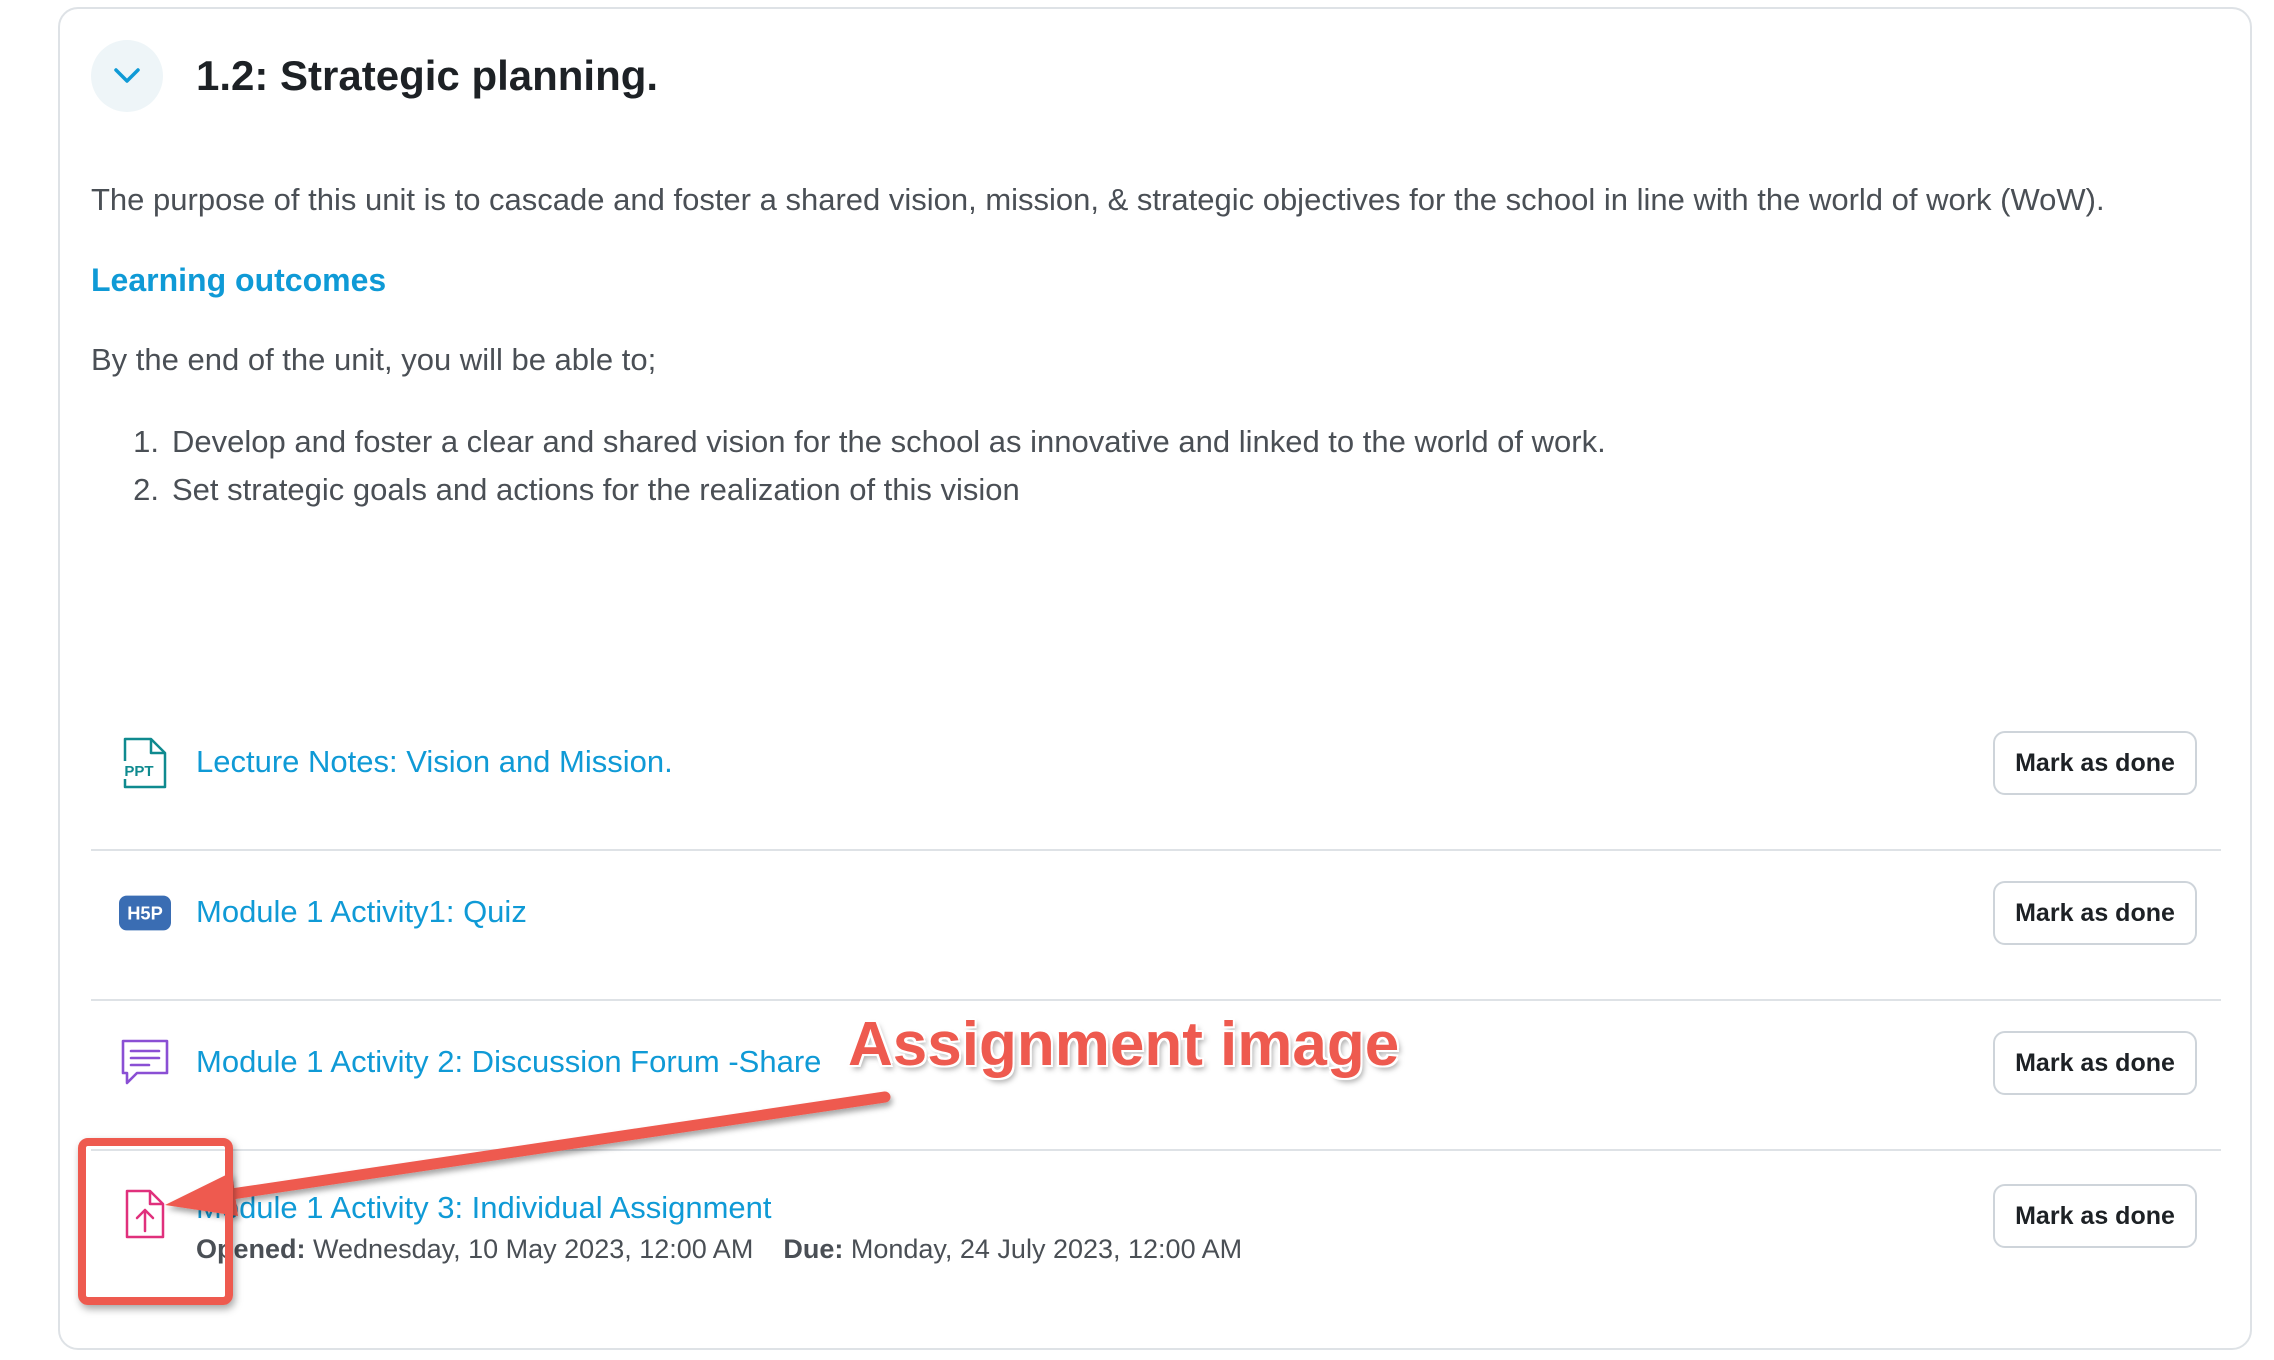  What do you see at coordinates (528, 1153) in the screenshot?
I see `annotation-arrow` at bounding box center [528, 1153].